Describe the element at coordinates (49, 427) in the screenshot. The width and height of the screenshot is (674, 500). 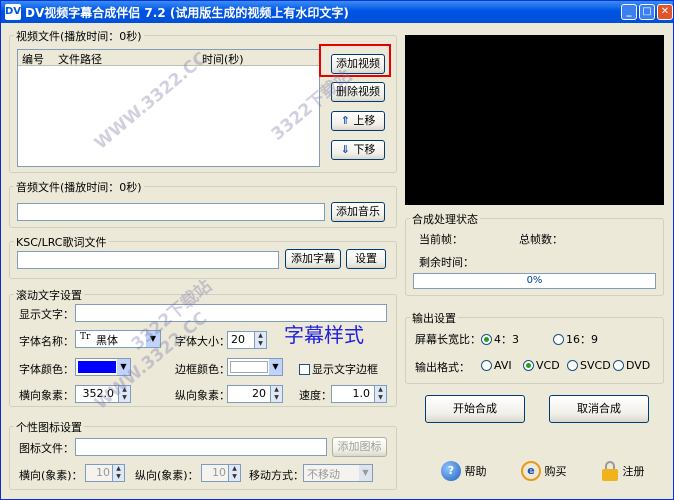
I see `logo-group-legend: 个性图标设置` at that location.